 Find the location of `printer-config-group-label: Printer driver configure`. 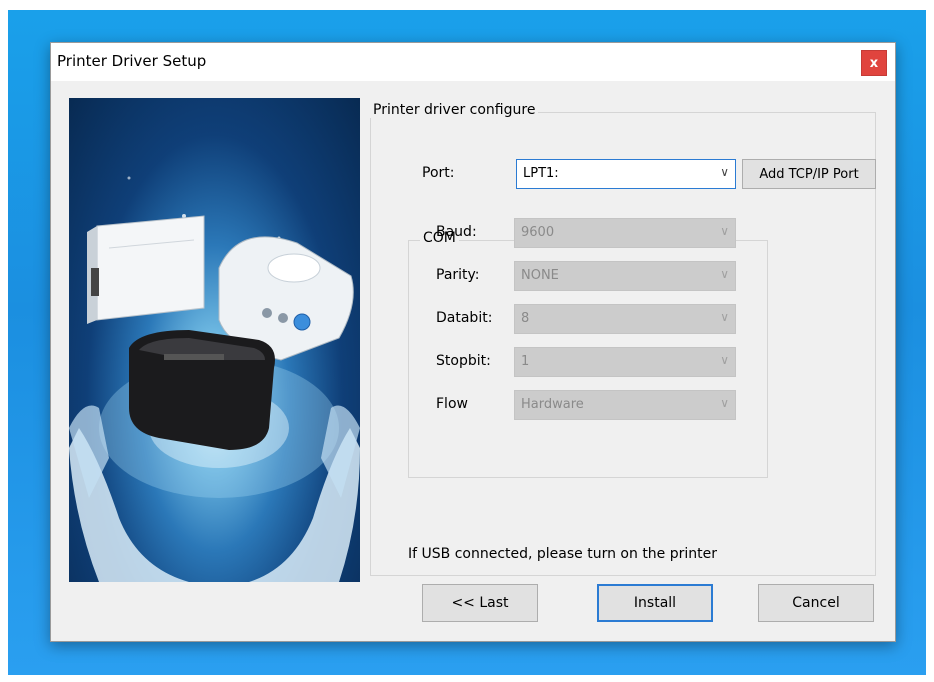

printer-config-group-label: Printer driver configure is located at coordinates (454, 110).